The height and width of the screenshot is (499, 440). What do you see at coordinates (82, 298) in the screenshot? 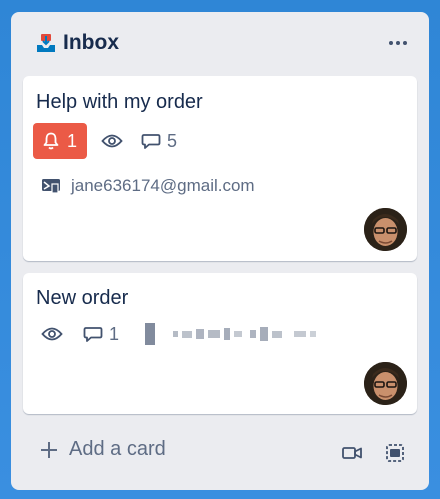
I see `card-title: New order` at bounding box center [82, 298].